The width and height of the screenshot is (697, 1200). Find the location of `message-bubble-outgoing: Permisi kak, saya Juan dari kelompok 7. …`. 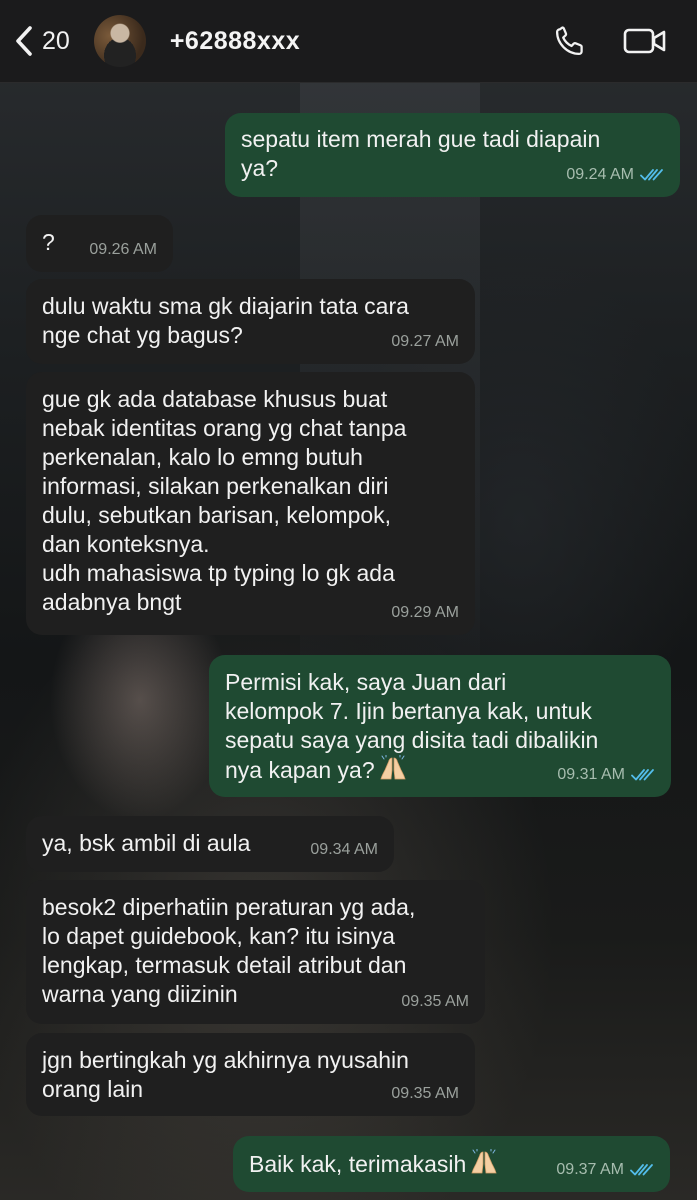

message-bubble-outgoing: Permisi kak, saya Juan dari kelompok 7. … is located at coordinates (440, 726).